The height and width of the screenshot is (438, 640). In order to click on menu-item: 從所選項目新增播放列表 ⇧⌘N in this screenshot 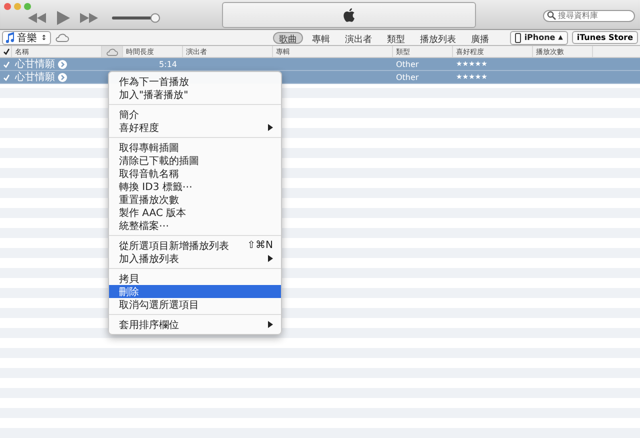, I will do `click(195, 245)`.